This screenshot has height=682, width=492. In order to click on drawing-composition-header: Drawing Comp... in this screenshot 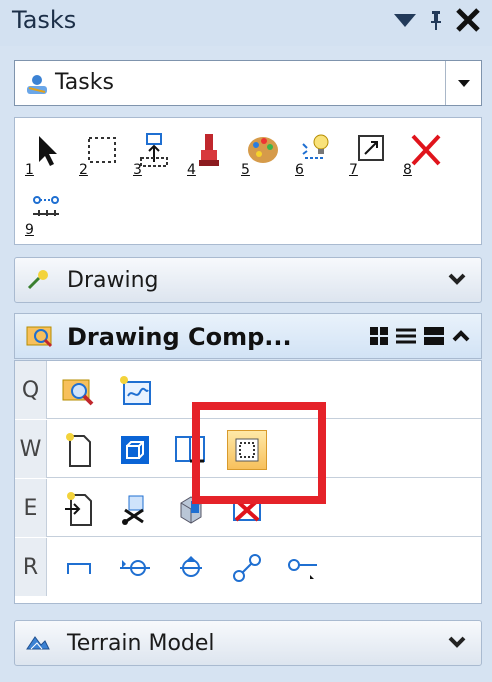, I will do `click(248, 336)`.